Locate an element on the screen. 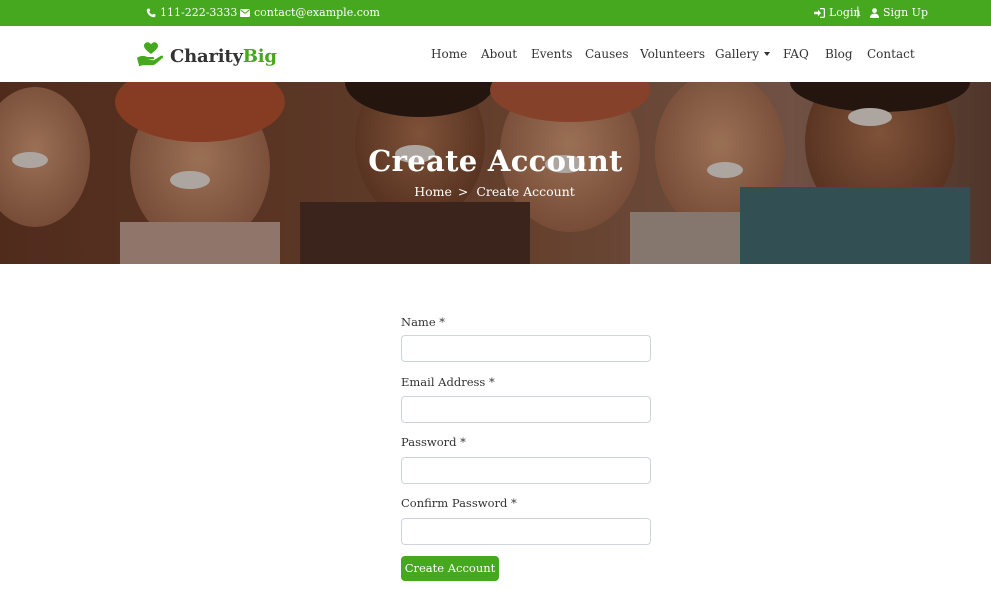  signup-label: Sign Up is located at coordinates (905, 12).